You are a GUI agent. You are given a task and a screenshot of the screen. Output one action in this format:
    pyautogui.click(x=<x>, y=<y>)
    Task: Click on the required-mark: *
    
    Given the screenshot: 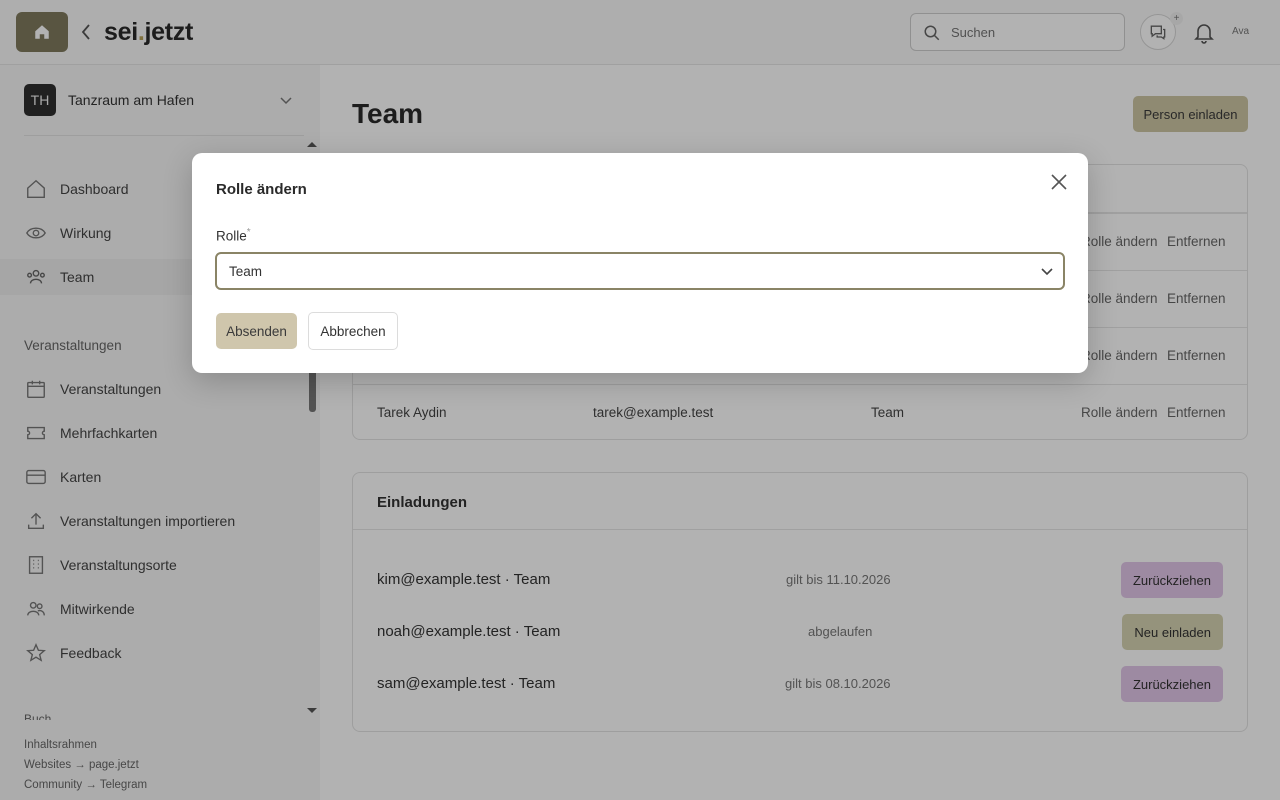 What is the action you would take?
    pyautogui.click(x=248, y=232)
    